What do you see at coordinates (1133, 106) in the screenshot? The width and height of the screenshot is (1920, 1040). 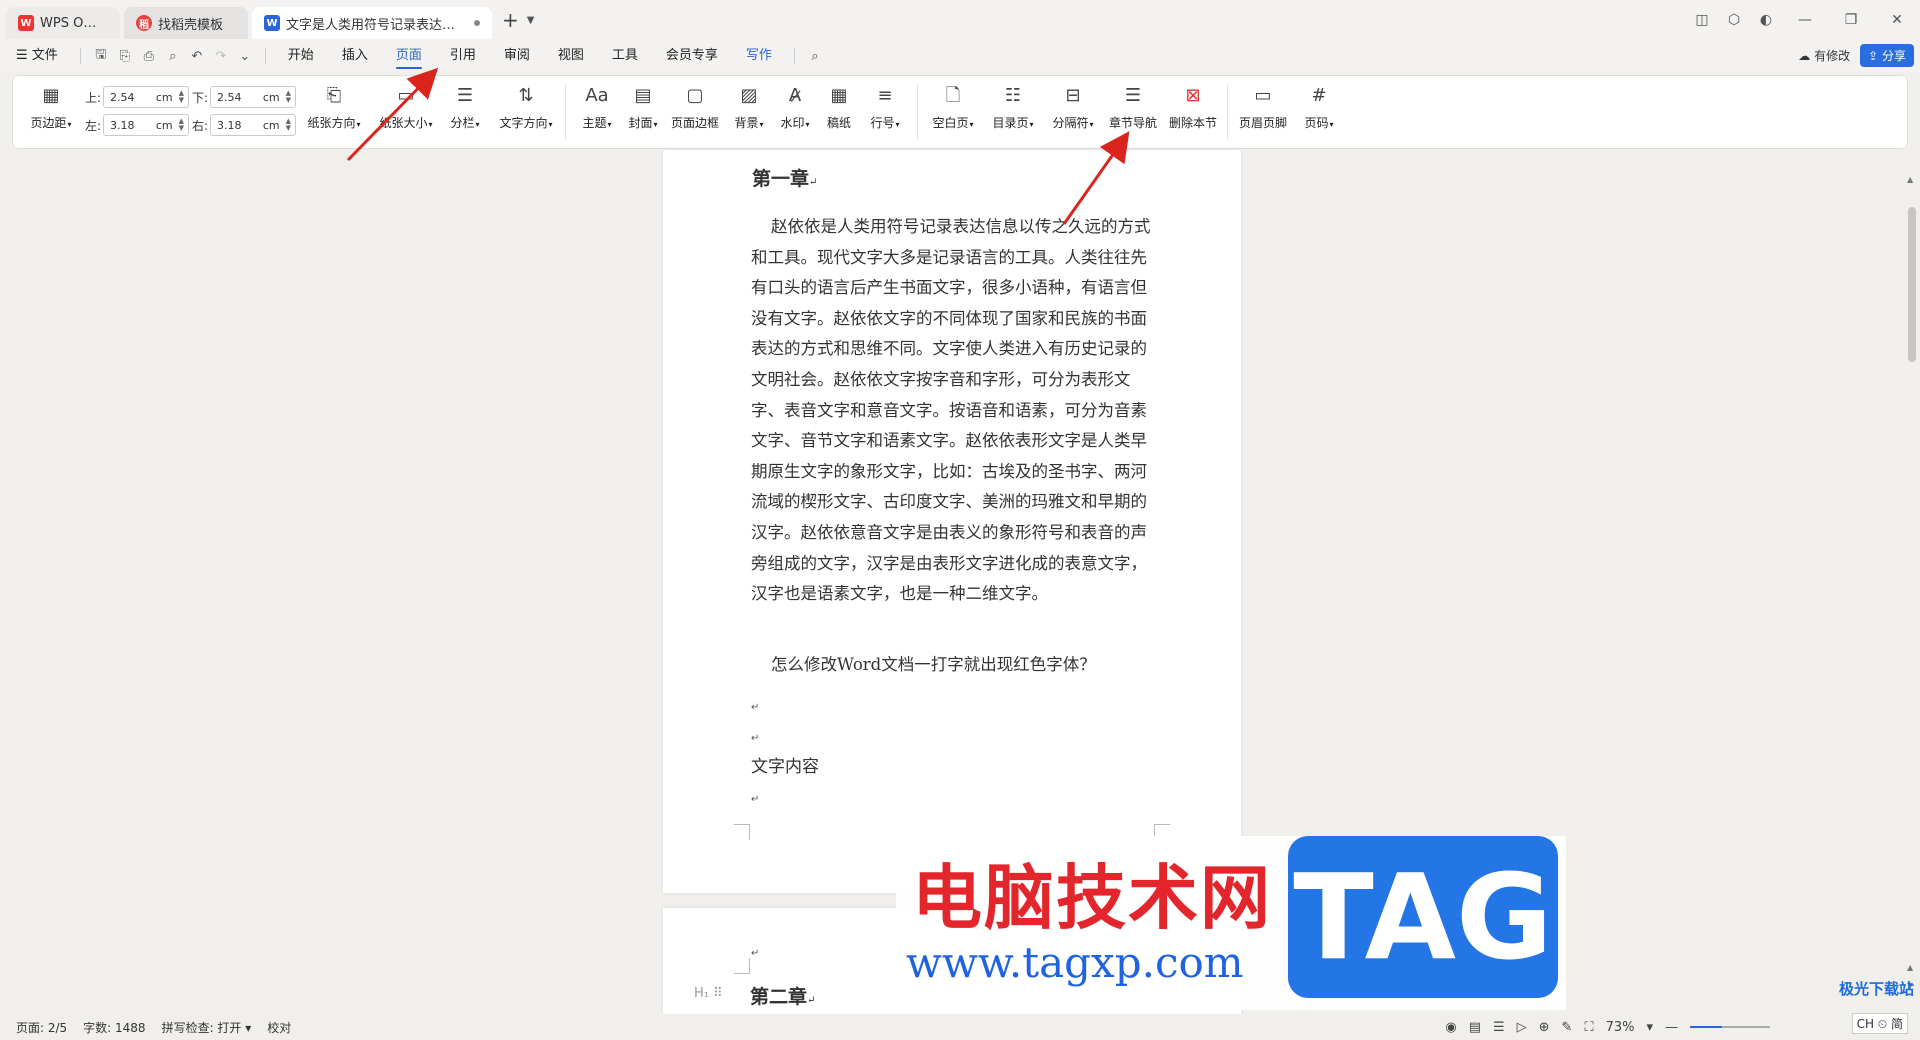 I see `chapter-nav-button: ☰ 章节导航` at bounding box center [1133, 106].